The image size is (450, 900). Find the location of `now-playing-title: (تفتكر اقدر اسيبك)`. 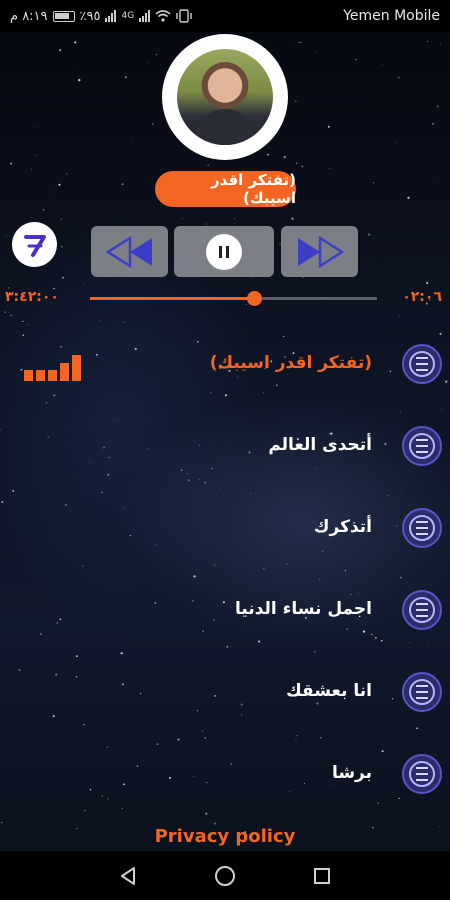

now-playing-title: (تفتكر اقدر اسيبك) is located at coordinates (225, 189).